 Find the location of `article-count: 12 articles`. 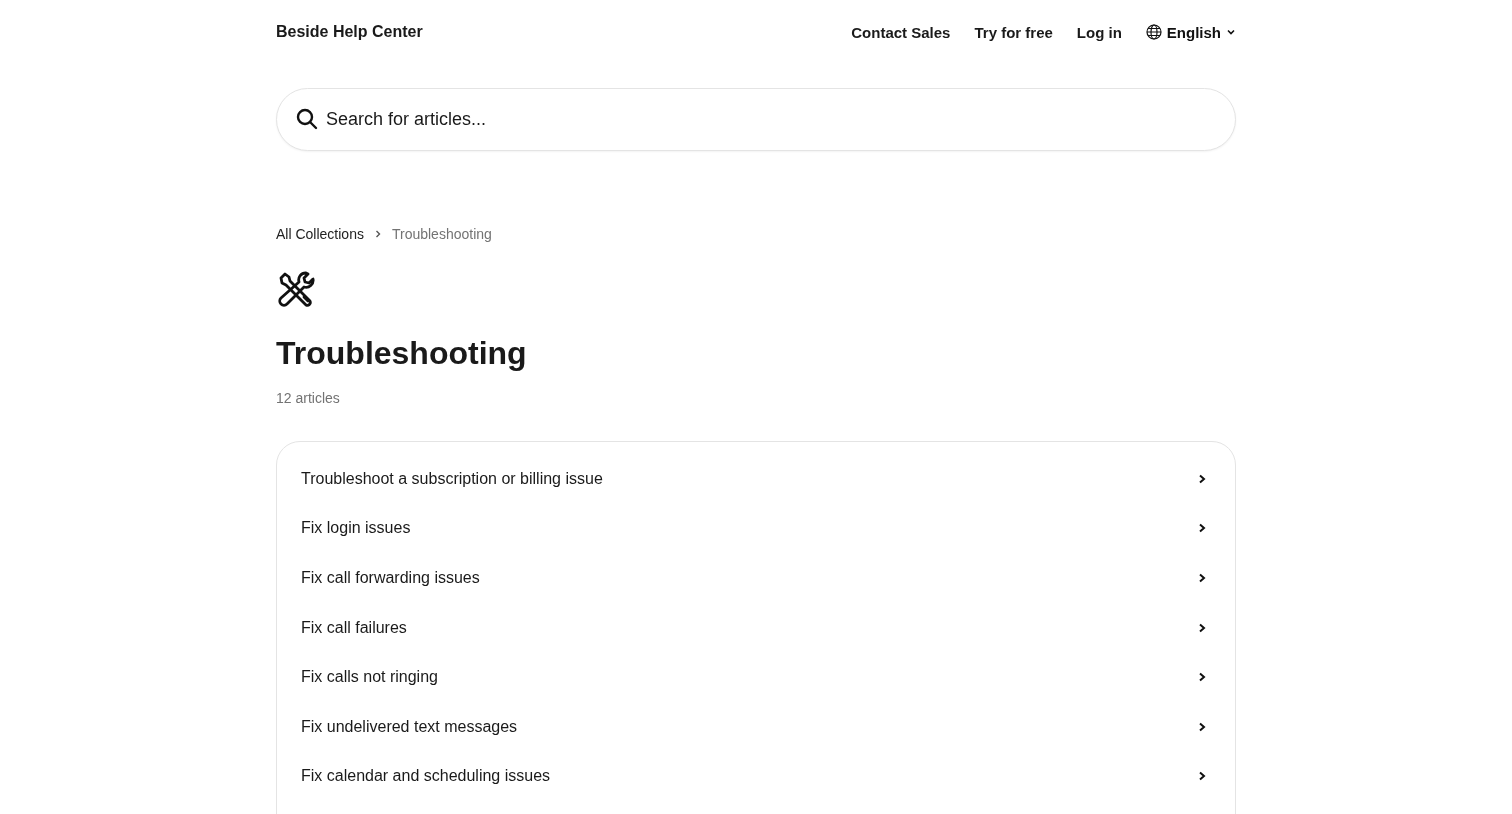

article-count: 12 articles is located at coordinates (308, 398).